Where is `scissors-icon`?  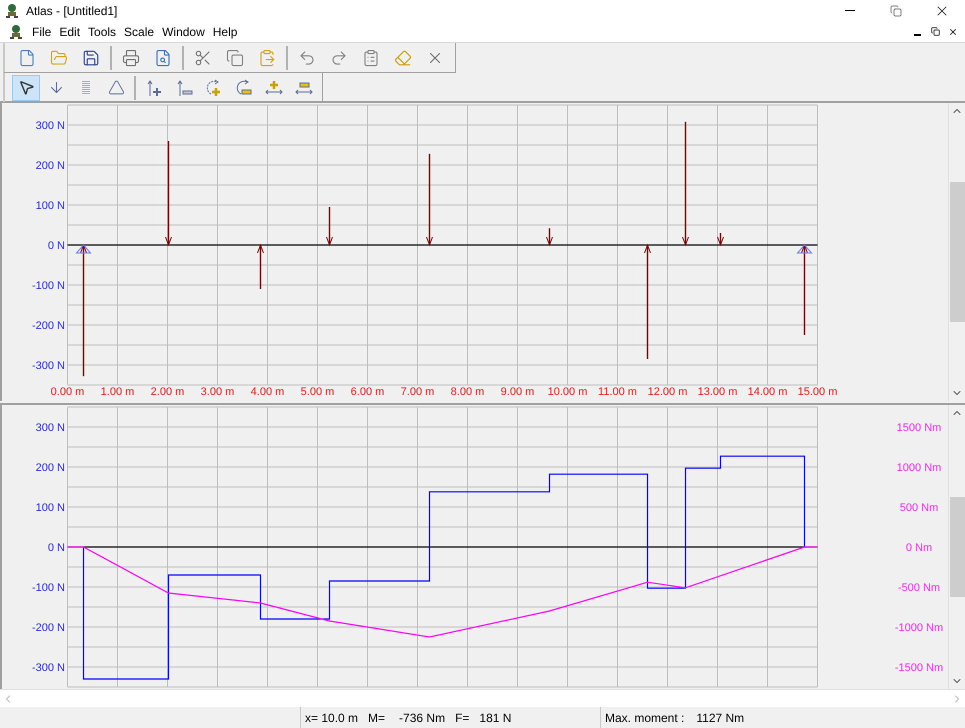 scissors-icon is located at coordinates (203, 57).